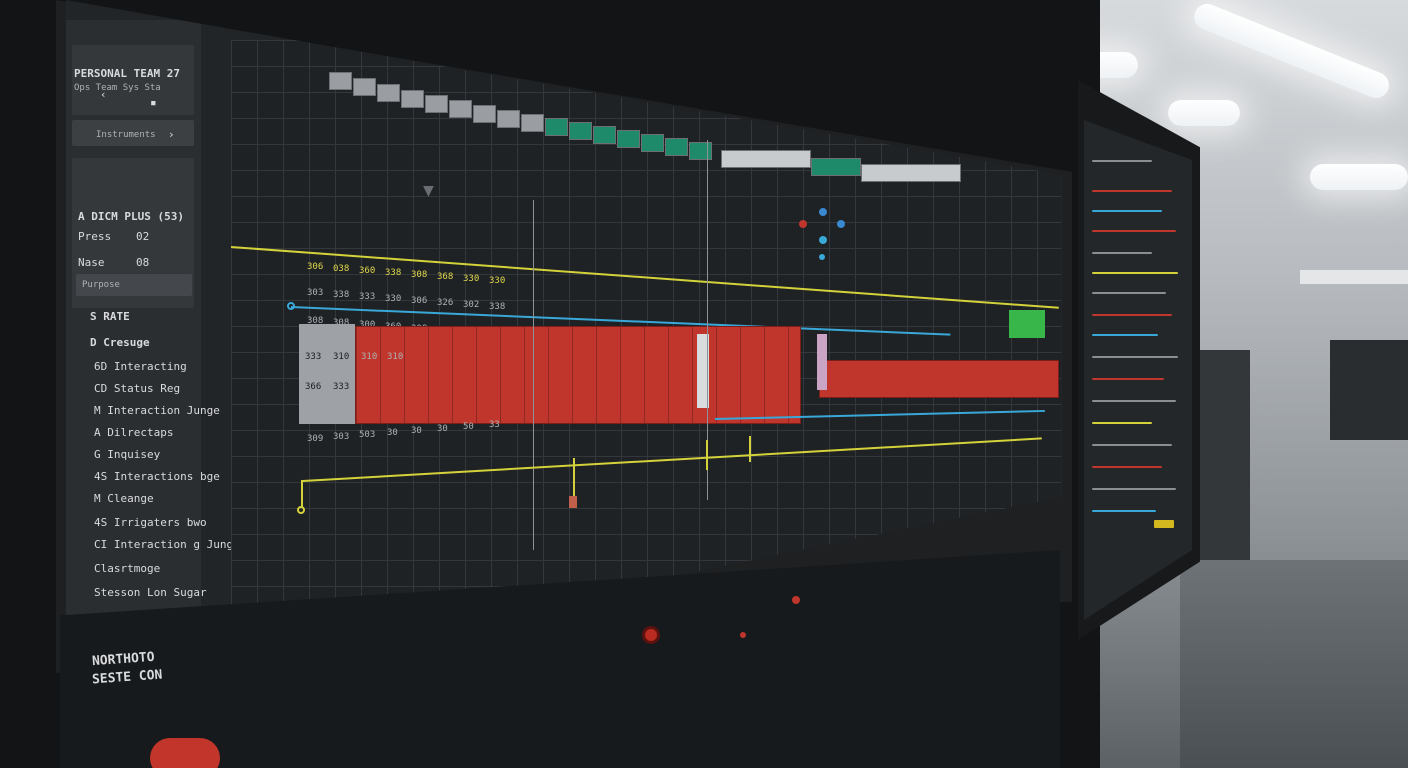  What do you see at coordinates (796, 600) in the screenshot?
I see `indicator-light` at bounding box center [796, 600].